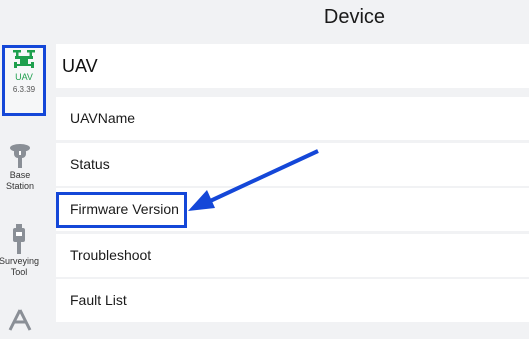  What do you see at coordinates (24, 59) in the screenshot?
I see `drone-icon` at bounding box center [24, 59].